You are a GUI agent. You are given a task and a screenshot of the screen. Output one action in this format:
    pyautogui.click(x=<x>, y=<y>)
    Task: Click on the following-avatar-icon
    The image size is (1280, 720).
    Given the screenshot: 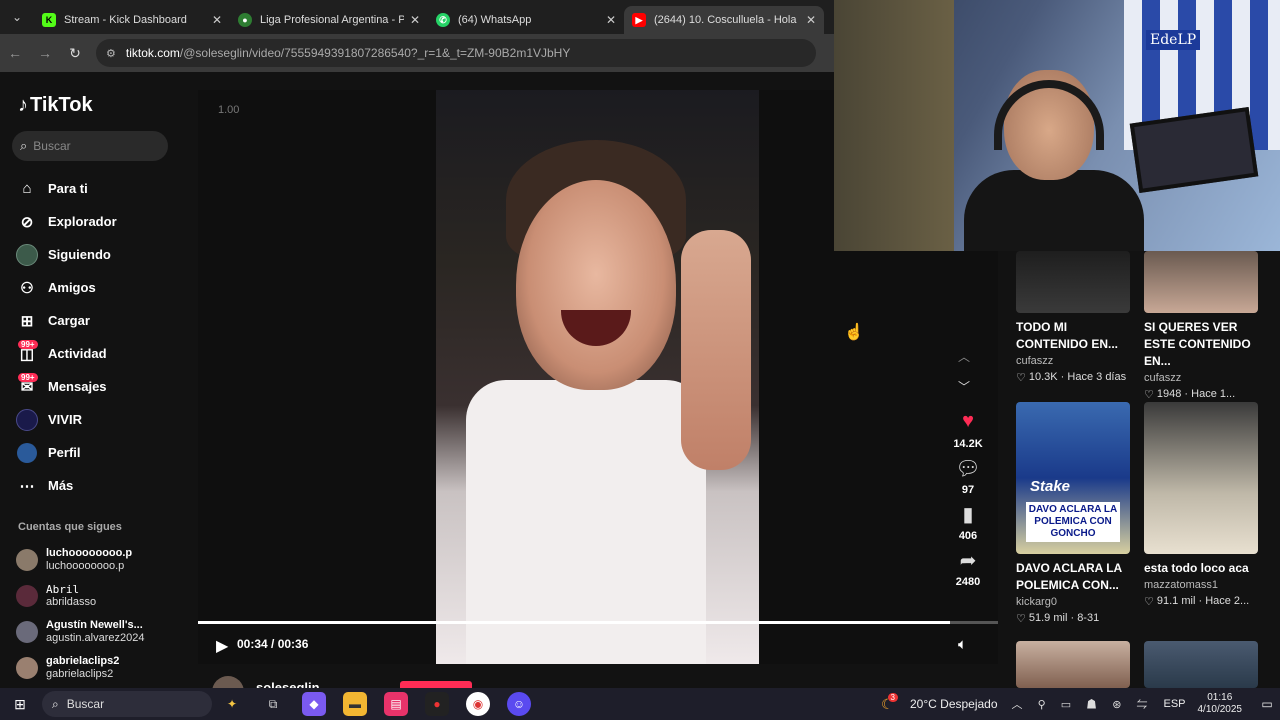 What is the action you would take?
    pyautogui.click(x=27, y=254)
    